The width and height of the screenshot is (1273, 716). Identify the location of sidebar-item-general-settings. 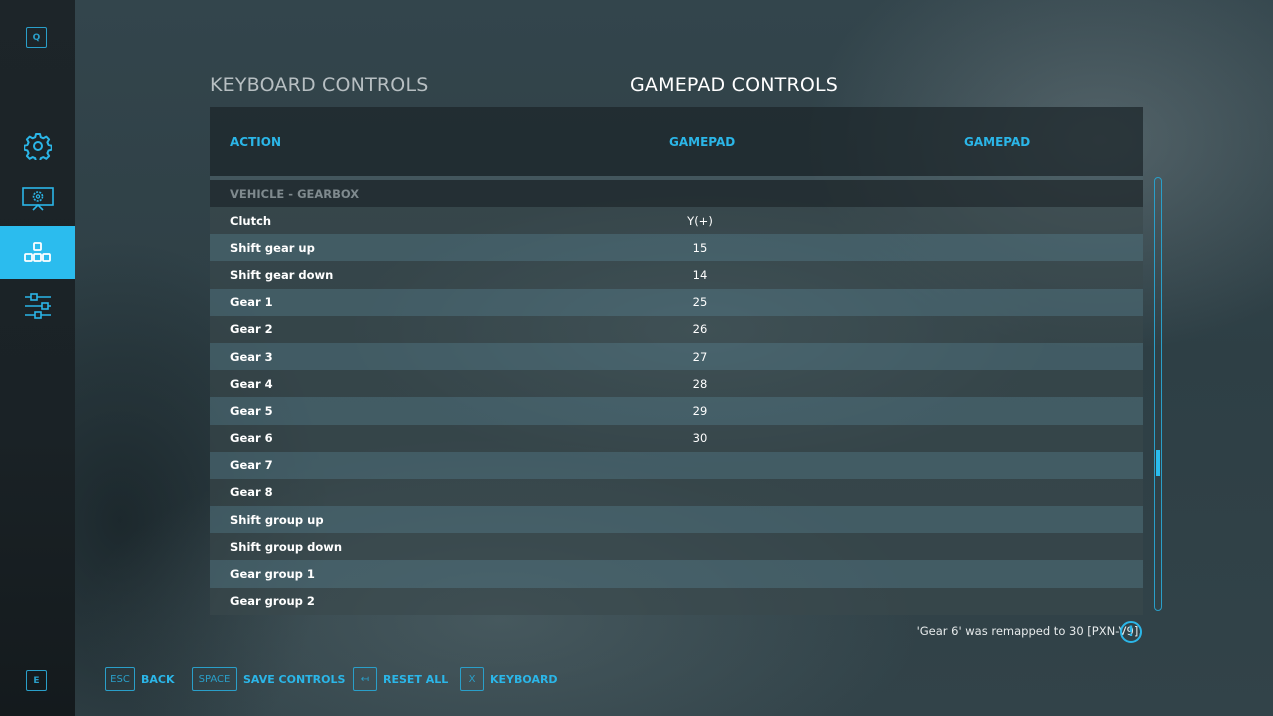
(37, 145).